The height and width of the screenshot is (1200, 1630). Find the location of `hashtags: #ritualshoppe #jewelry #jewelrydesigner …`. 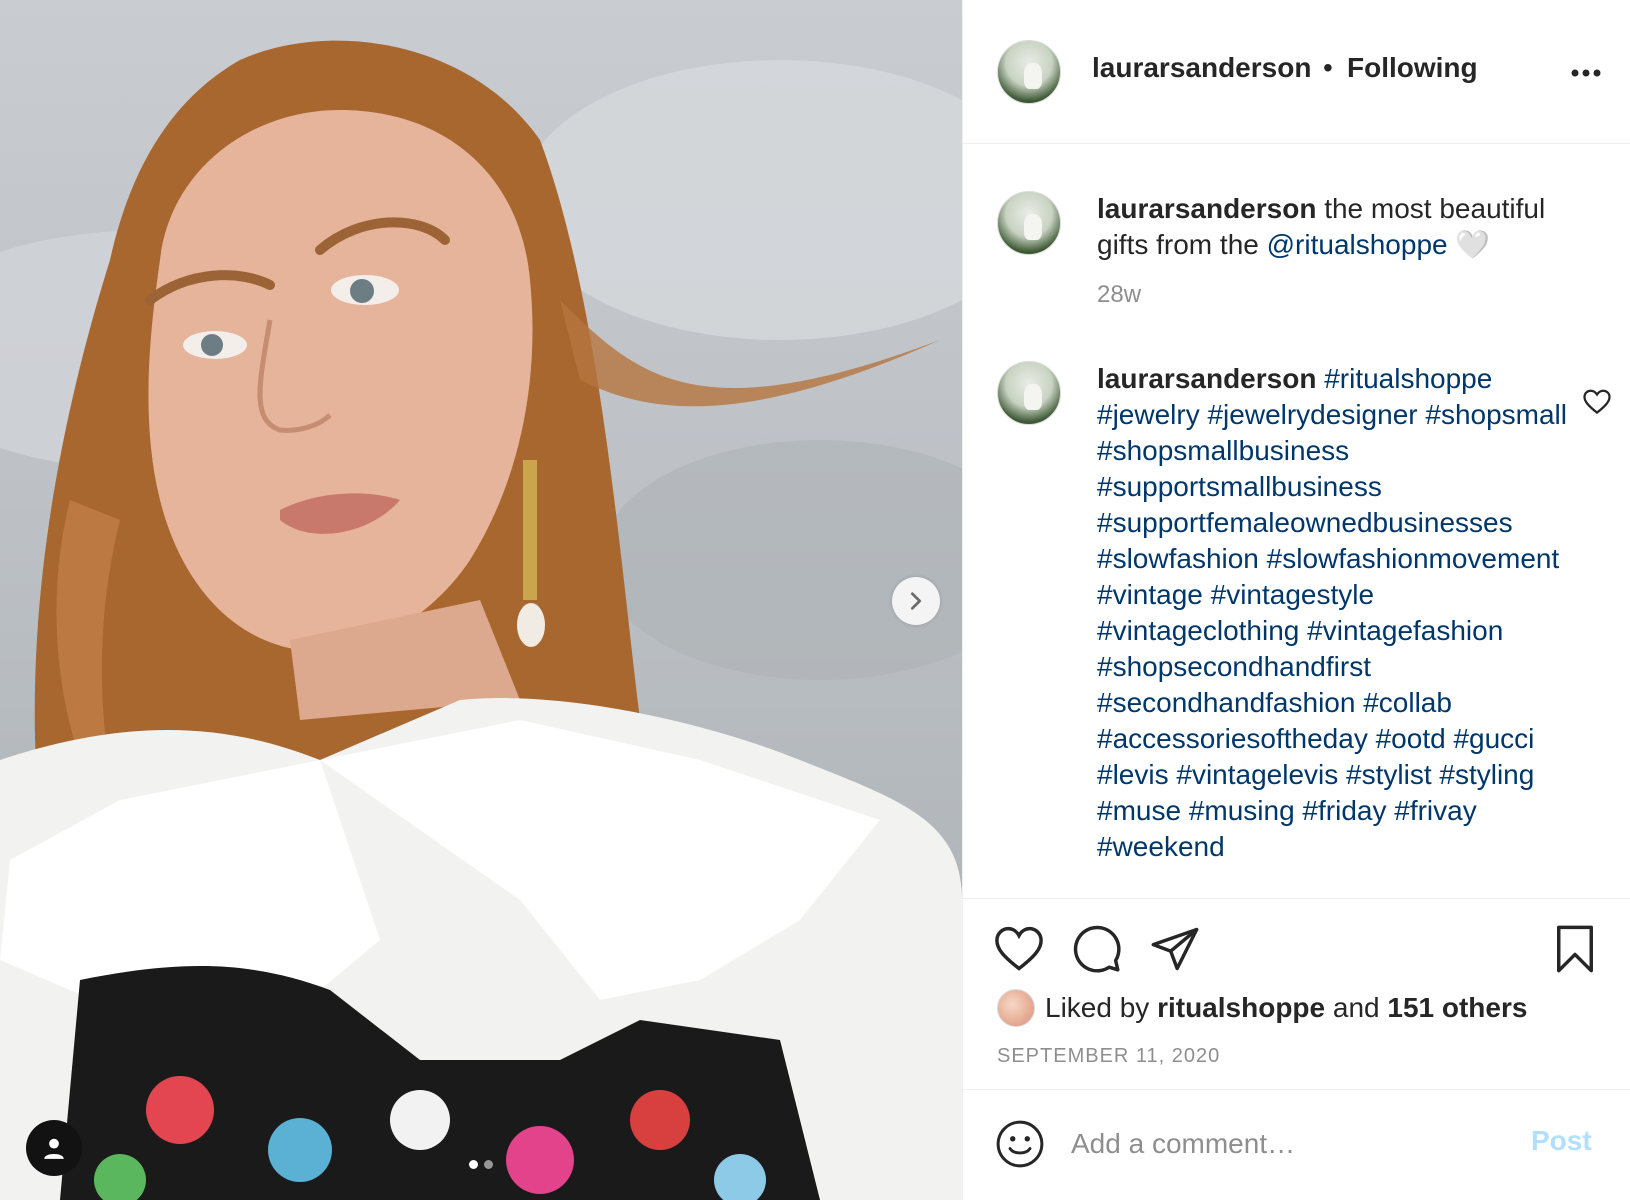

hashtags: #ritualshoppe #jewelry #jewelrydesigner … is located at coordinates (1332, 612).